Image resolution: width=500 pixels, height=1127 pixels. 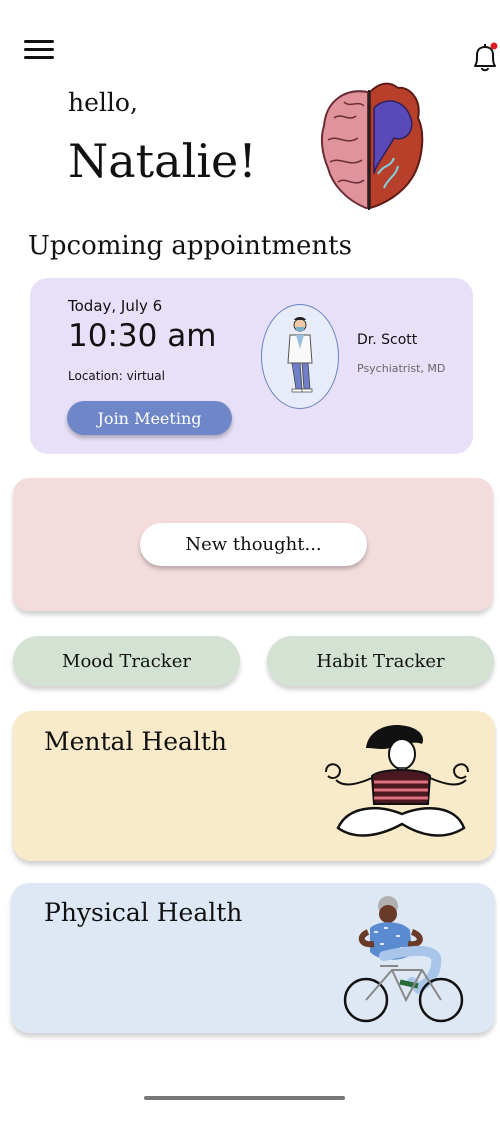 I want to click on appointment-date: Today, July 6, so click(x=115, y=306).